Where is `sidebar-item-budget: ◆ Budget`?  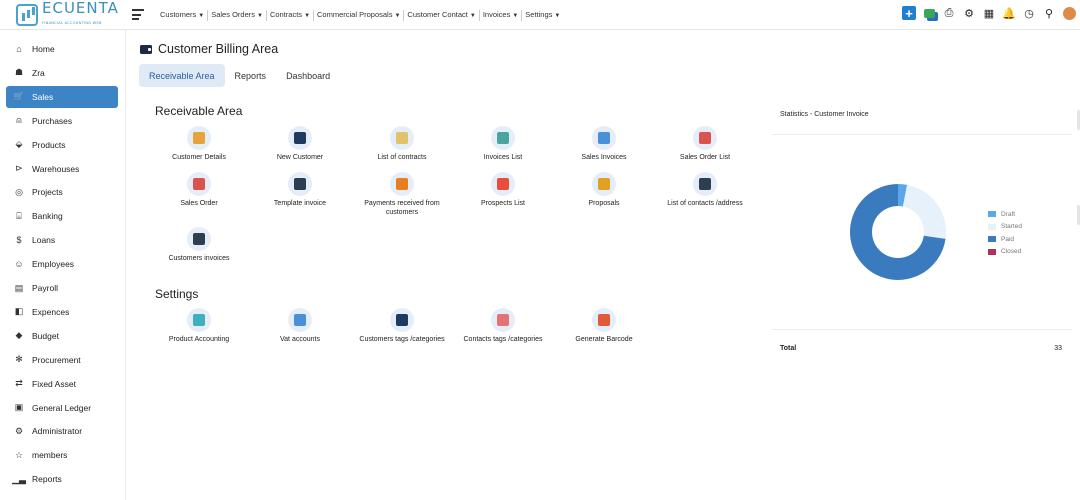
sidebar-item-budget: ◆ Budget is located at coordinates (62, 336).